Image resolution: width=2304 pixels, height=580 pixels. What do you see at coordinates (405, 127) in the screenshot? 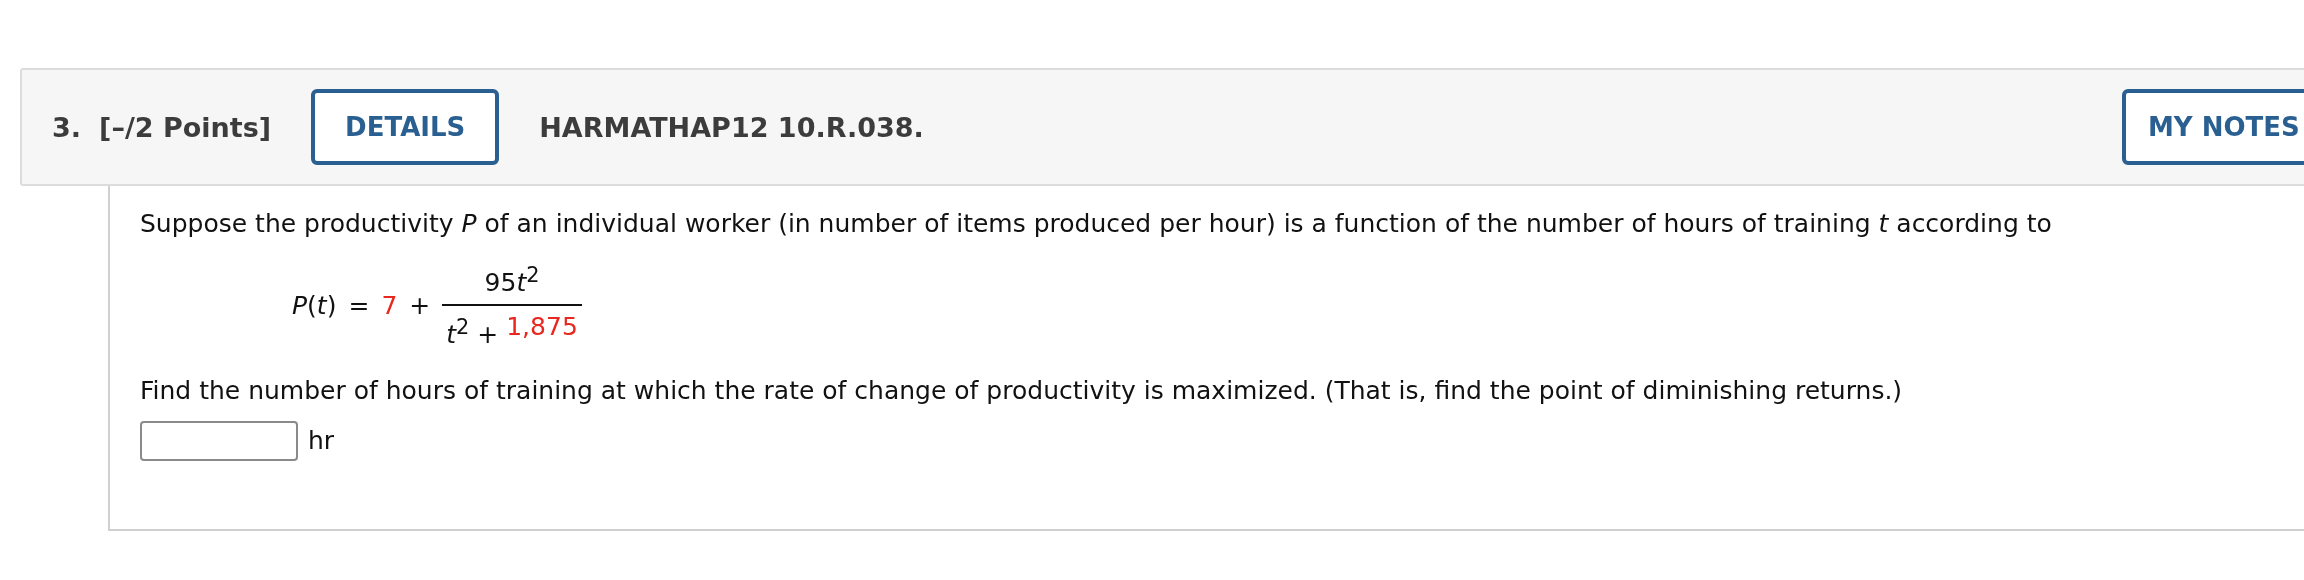
I see `details-button: DETAILS` at bounding box center [405, 127].